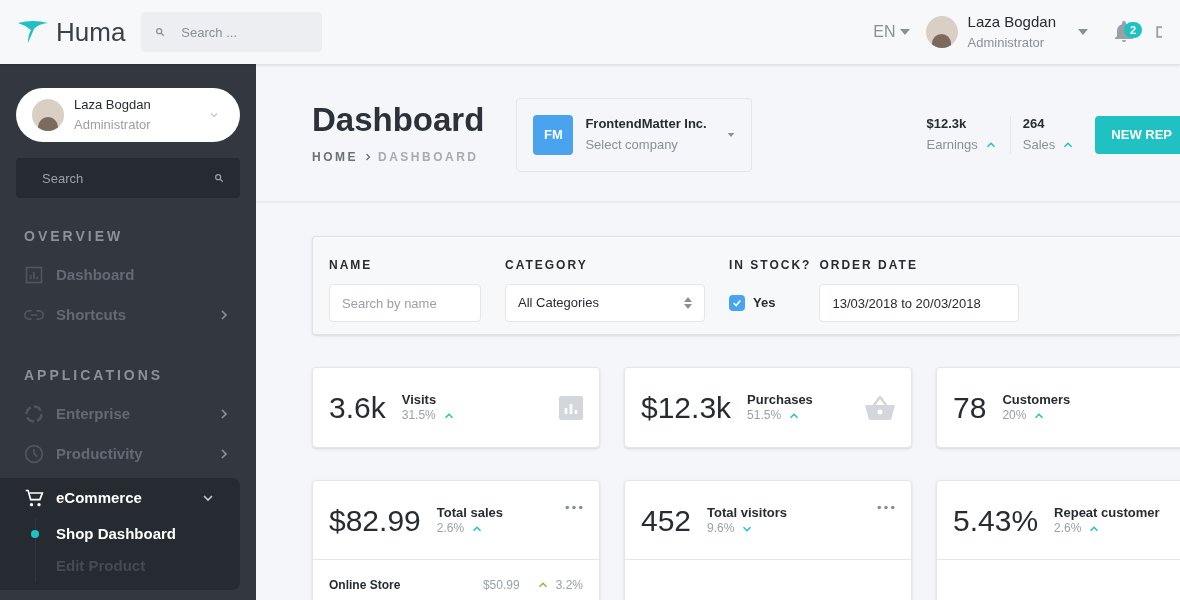 The width and height of the screenshot is (1180, 600). Describe the element at coordinates (135, 534) in the screenshot. I see `submenu-item: Shop Dashboard` at that location.